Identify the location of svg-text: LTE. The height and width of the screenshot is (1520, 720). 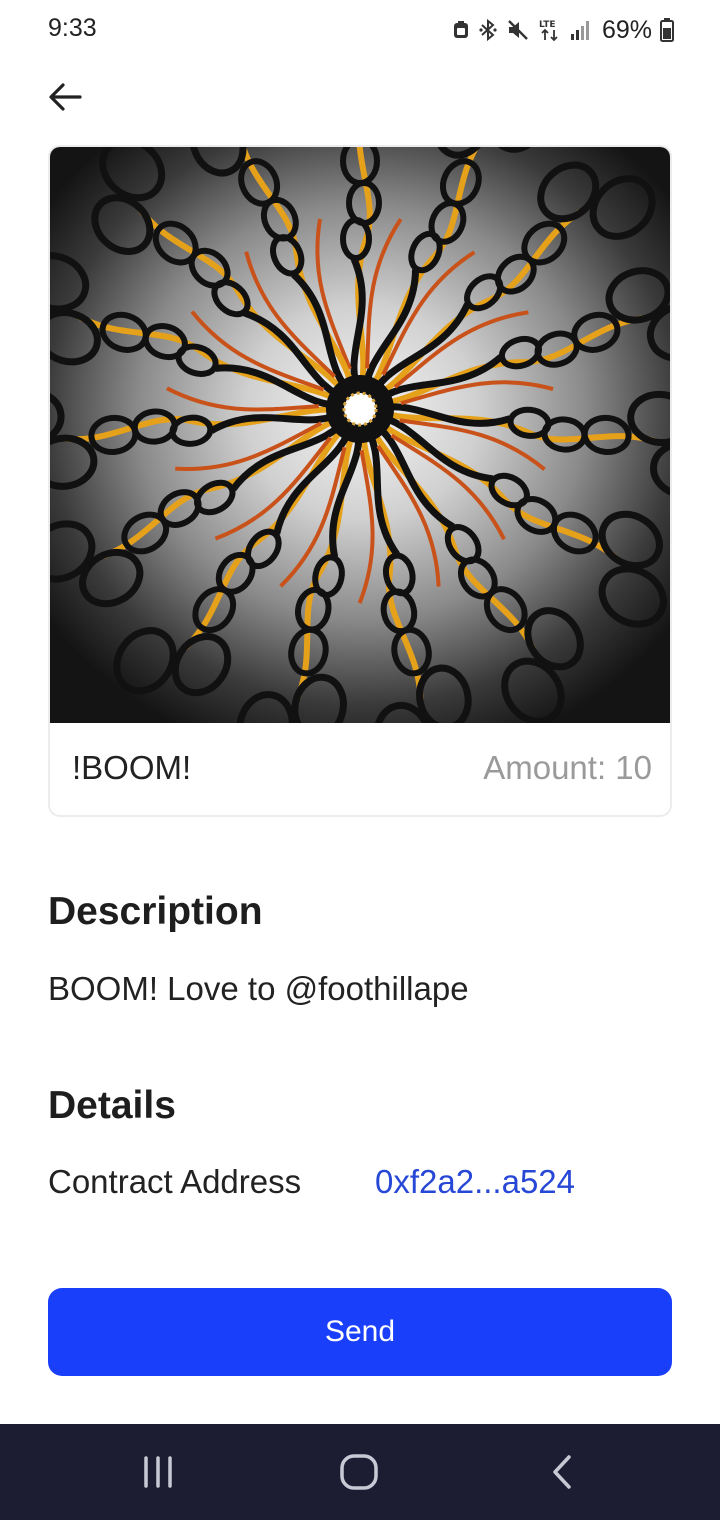
(547, 25).